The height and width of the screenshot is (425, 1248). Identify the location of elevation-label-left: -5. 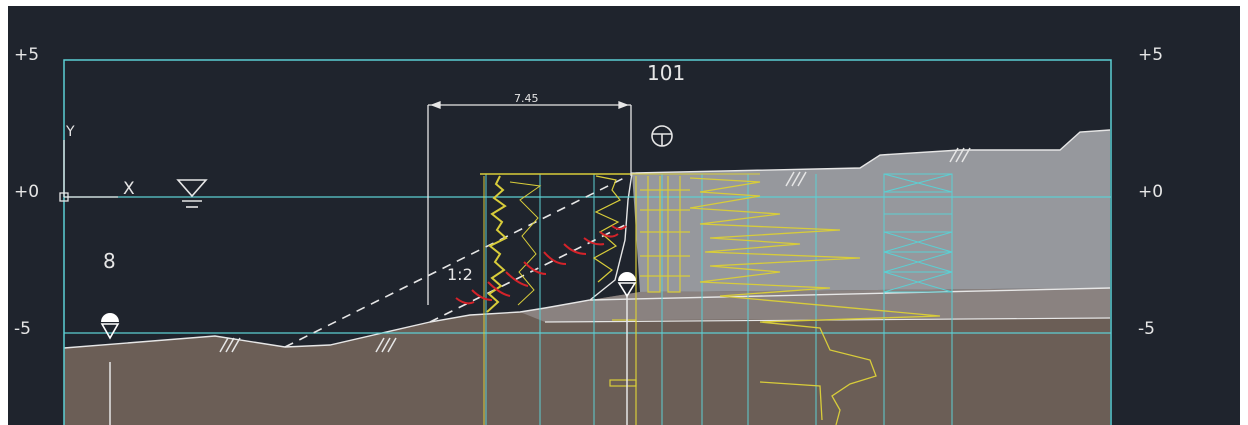
(22, 329).